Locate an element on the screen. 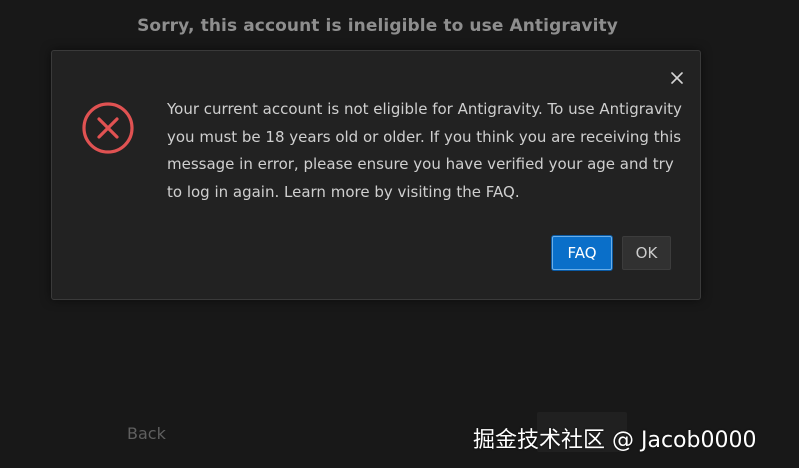 This screenshot has width=799, height=468. close-button is located at coordinates (677, 78).